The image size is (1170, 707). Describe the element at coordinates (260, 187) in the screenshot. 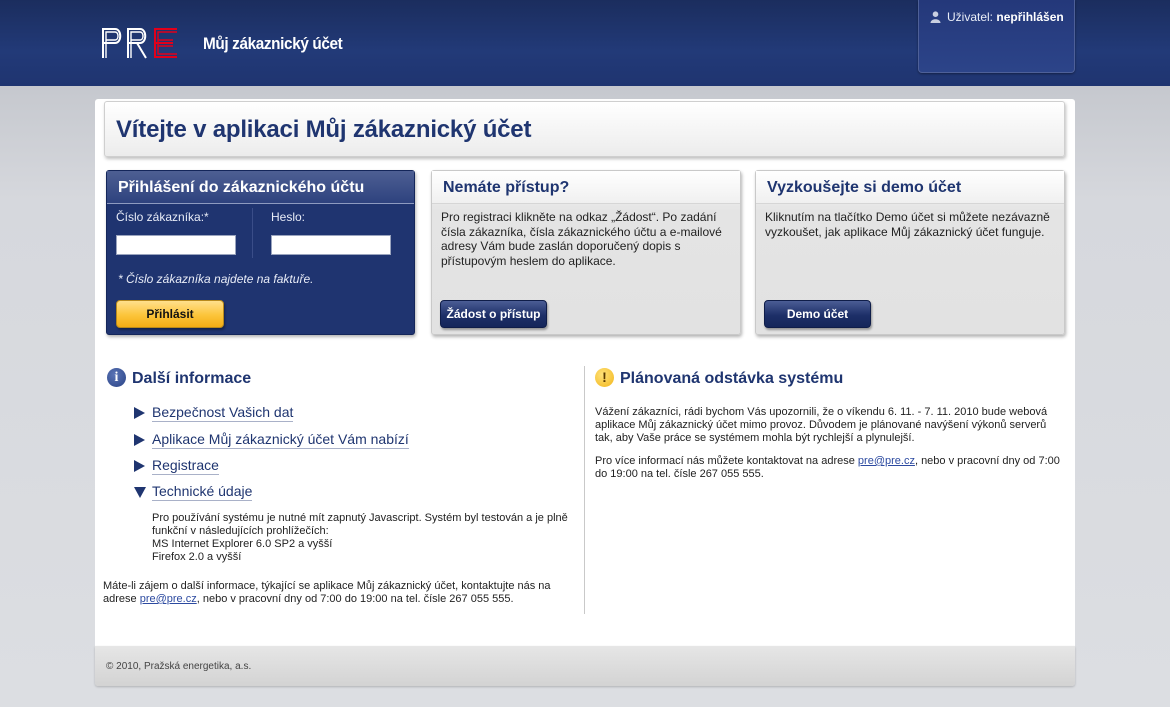

I see `login-title: Přihlášení do zákaznického účtu` at that location.